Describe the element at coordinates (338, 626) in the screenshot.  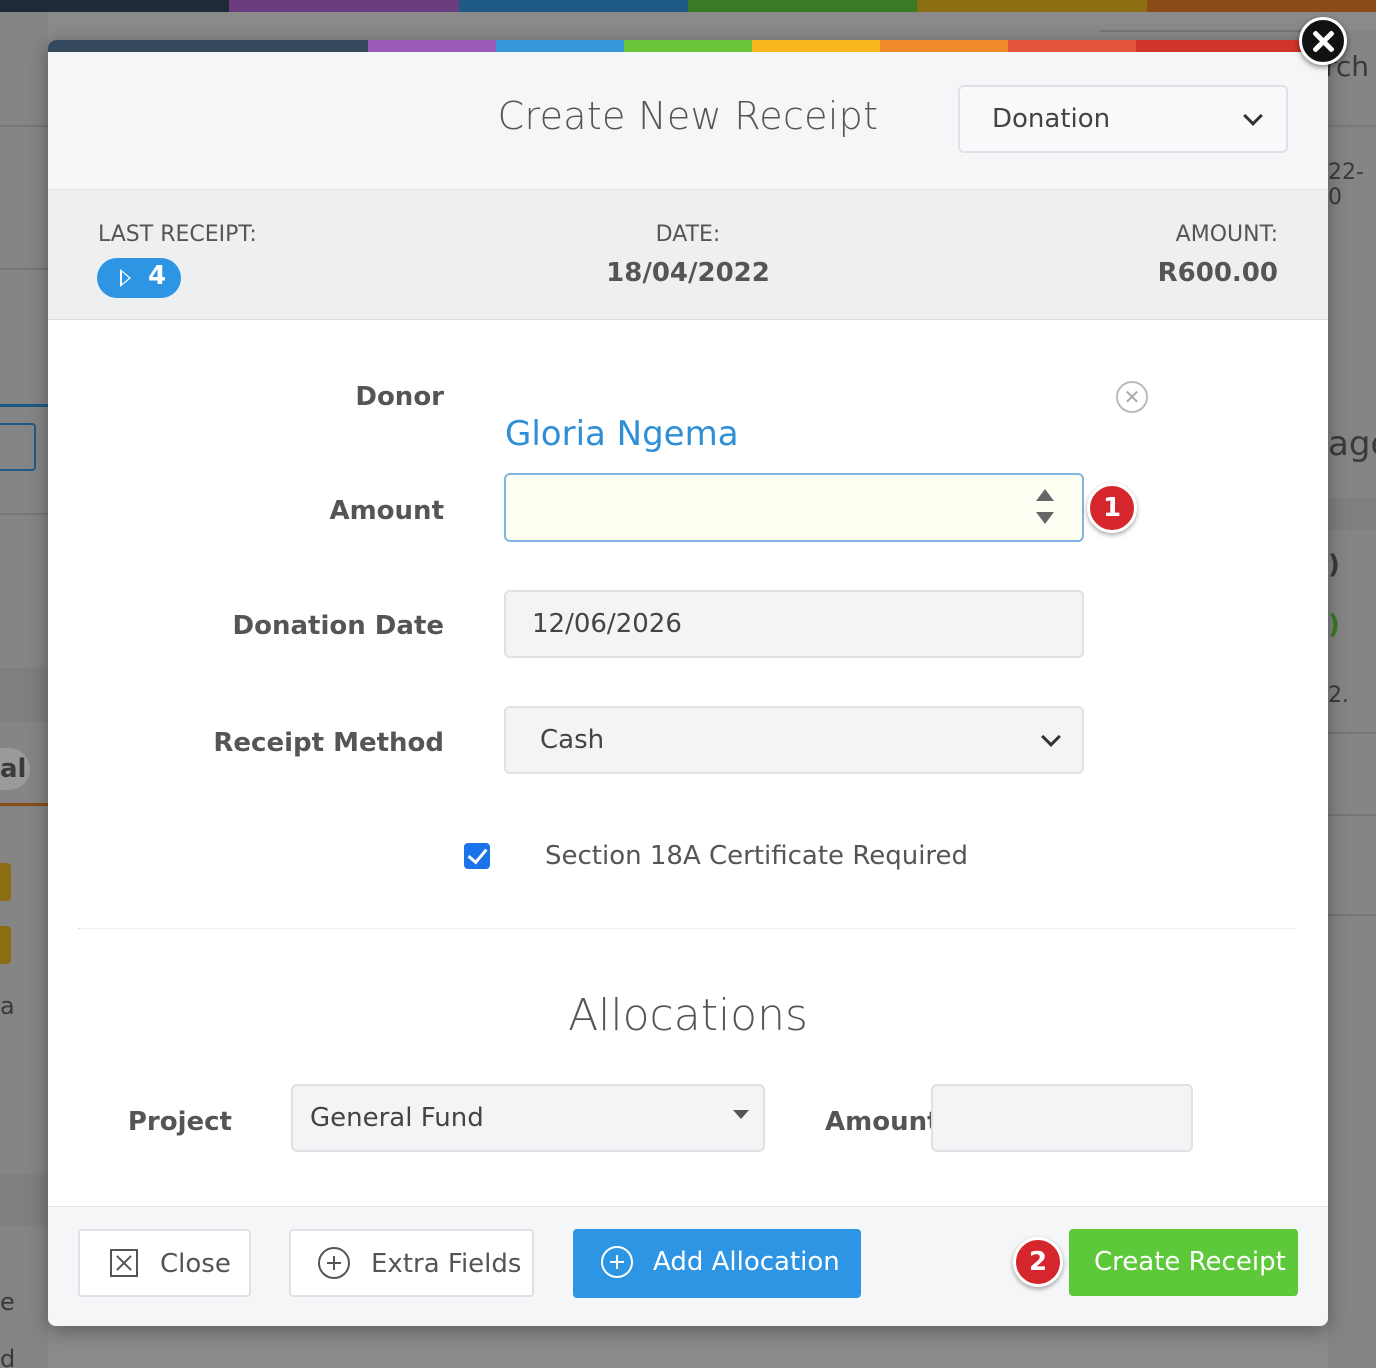
I see `donation-date-label: Donation Date` at that location.